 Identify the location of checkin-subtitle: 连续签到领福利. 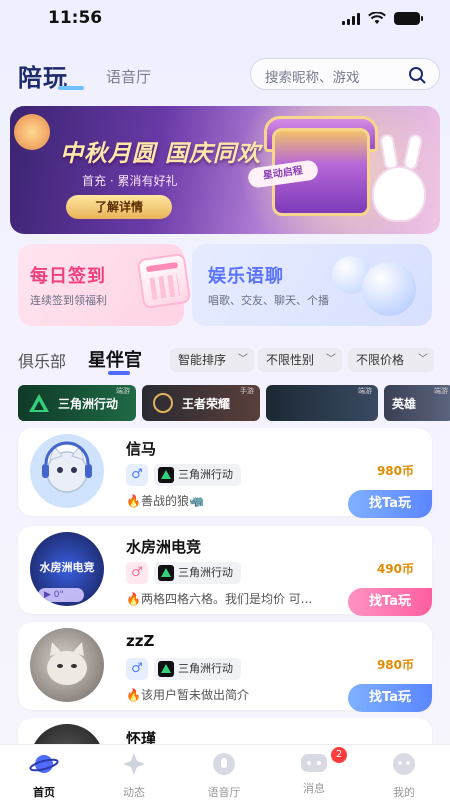
(68, 300).